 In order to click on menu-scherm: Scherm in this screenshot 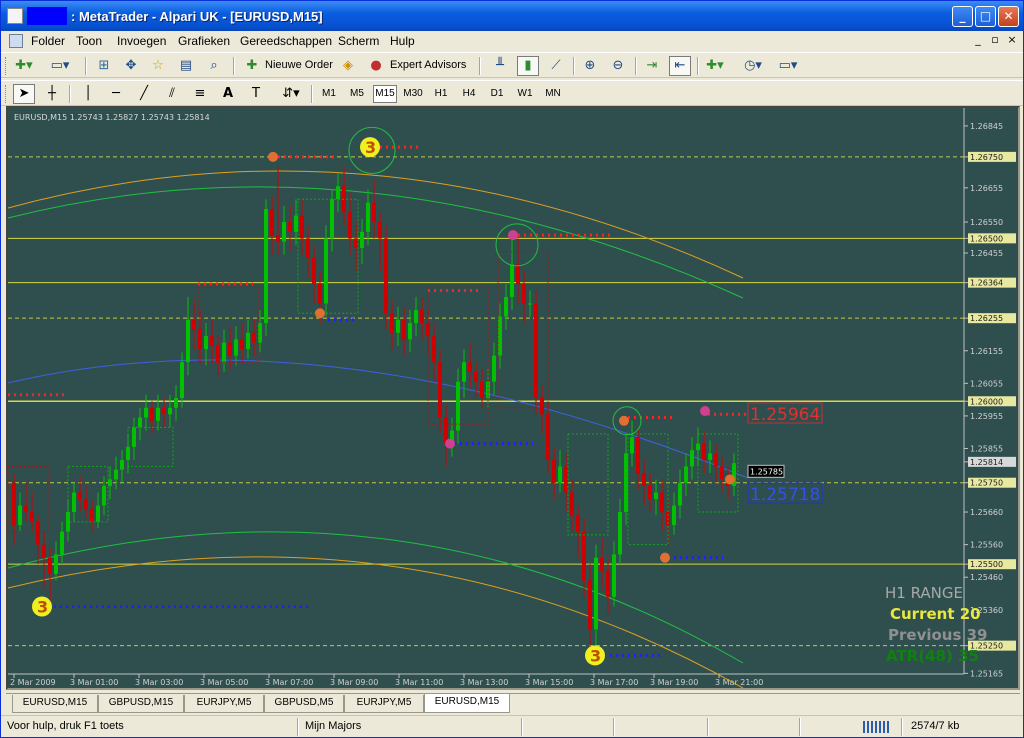, I will do `click(358, 41)`.